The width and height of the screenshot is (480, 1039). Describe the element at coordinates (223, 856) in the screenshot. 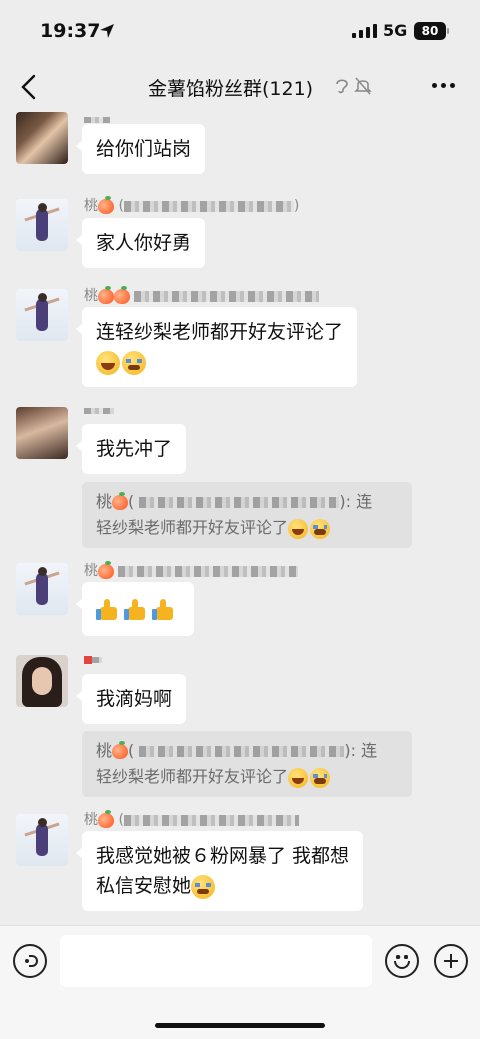

I see `message-text: 我感觉她被６粉网暴了 我都想` at that location.